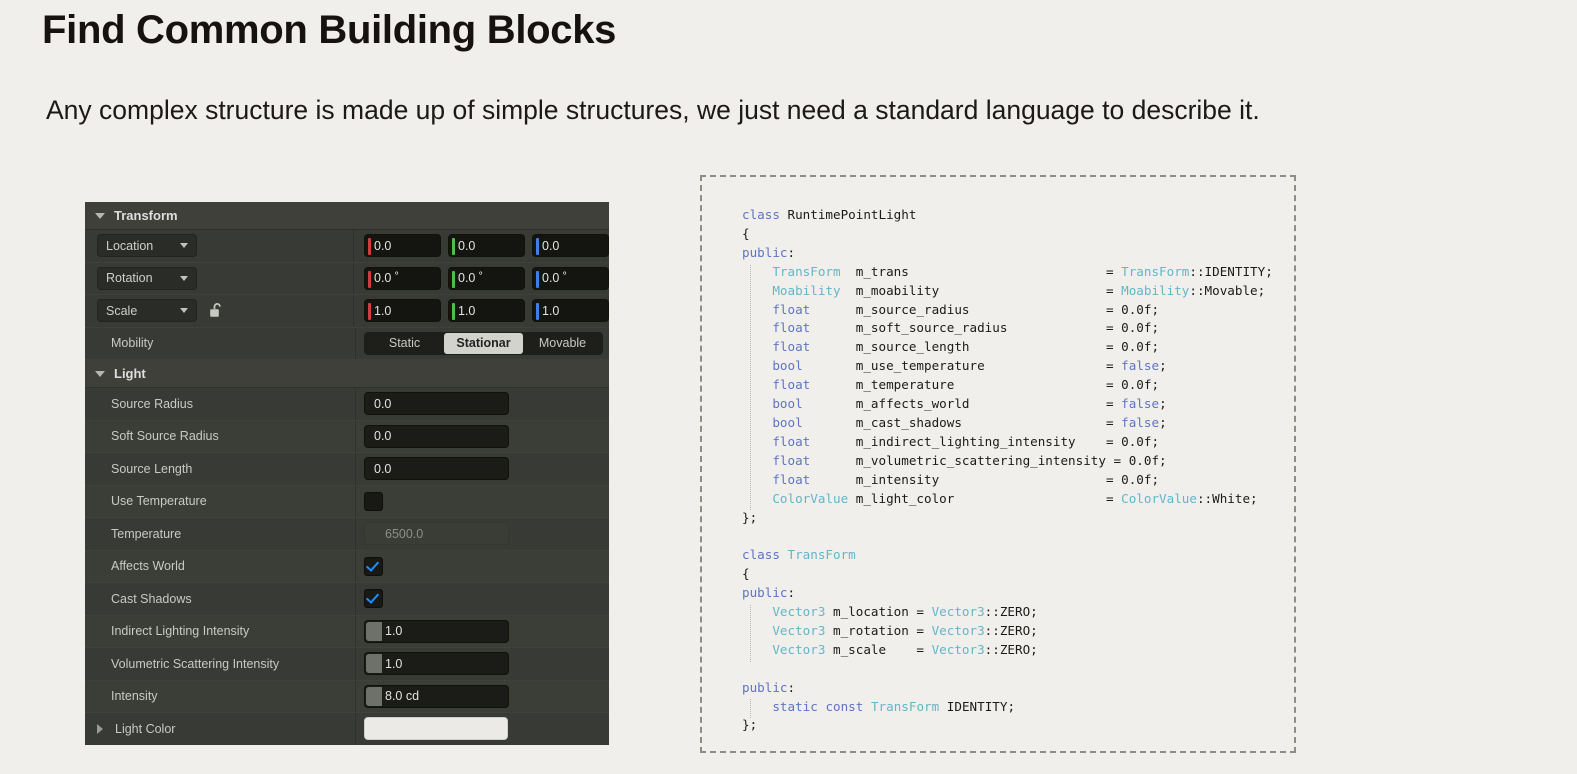  I want to click on light-color-swatch, so click(436, 729).